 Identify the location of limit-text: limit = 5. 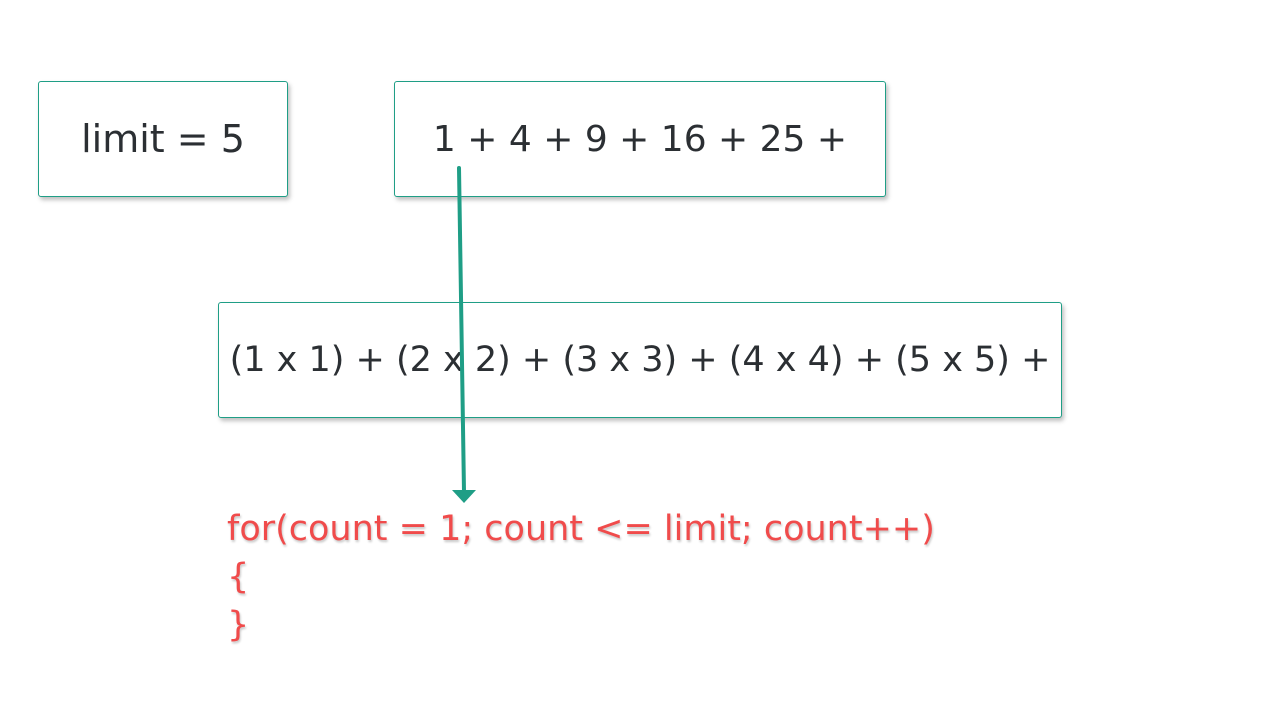
(163, 139).